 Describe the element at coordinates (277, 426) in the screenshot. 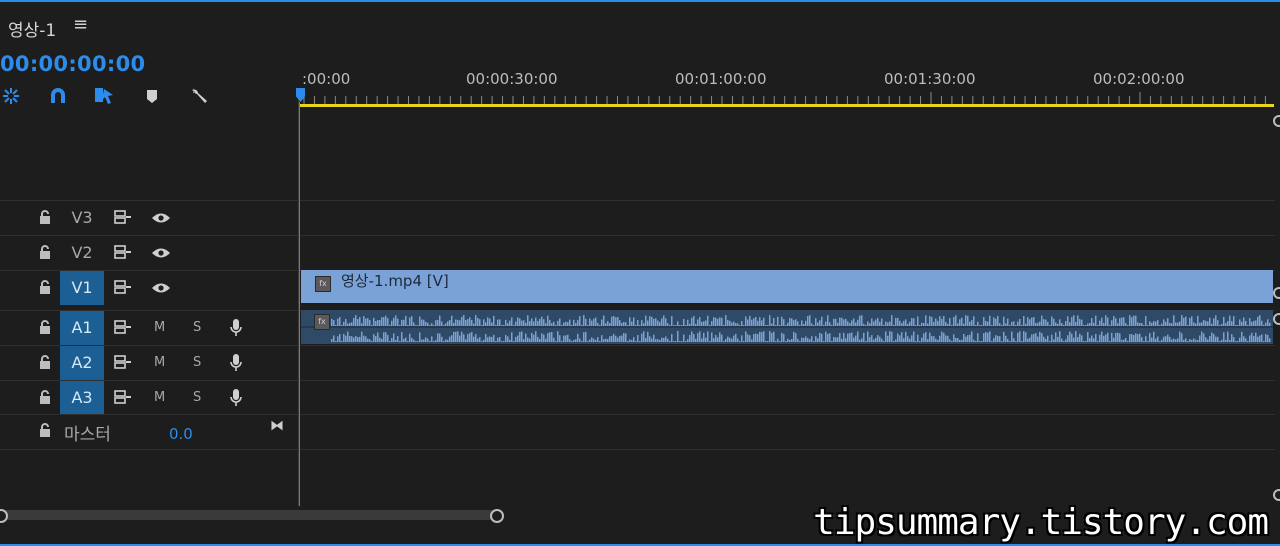

I see `go-to-in-out-icon: ⧓` at that location.